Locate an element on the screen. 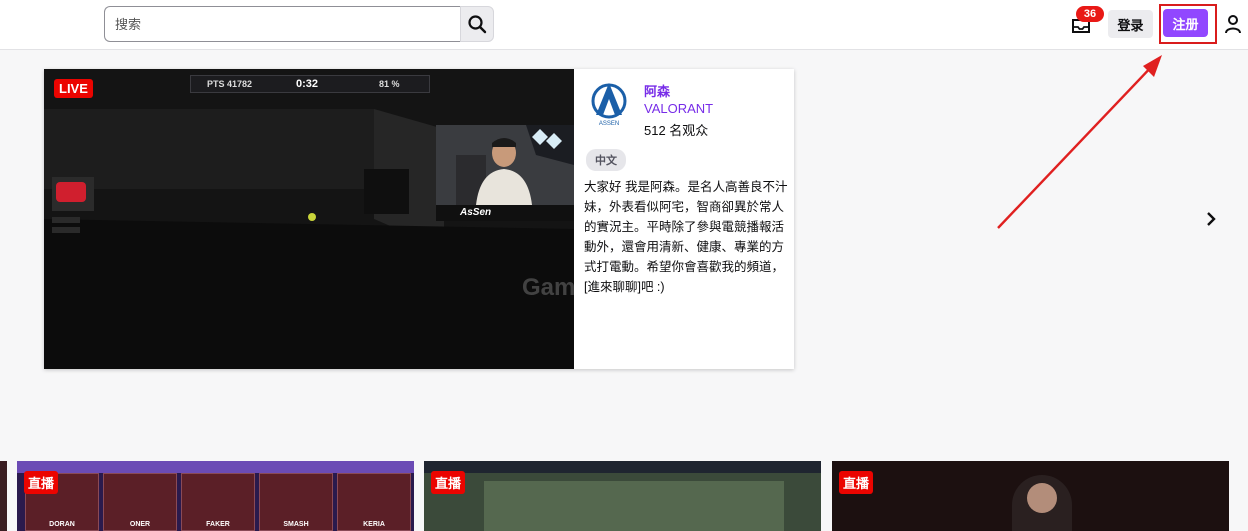  top-nav-bar: 36 登录 注册 is located at coordinates (624, 25).